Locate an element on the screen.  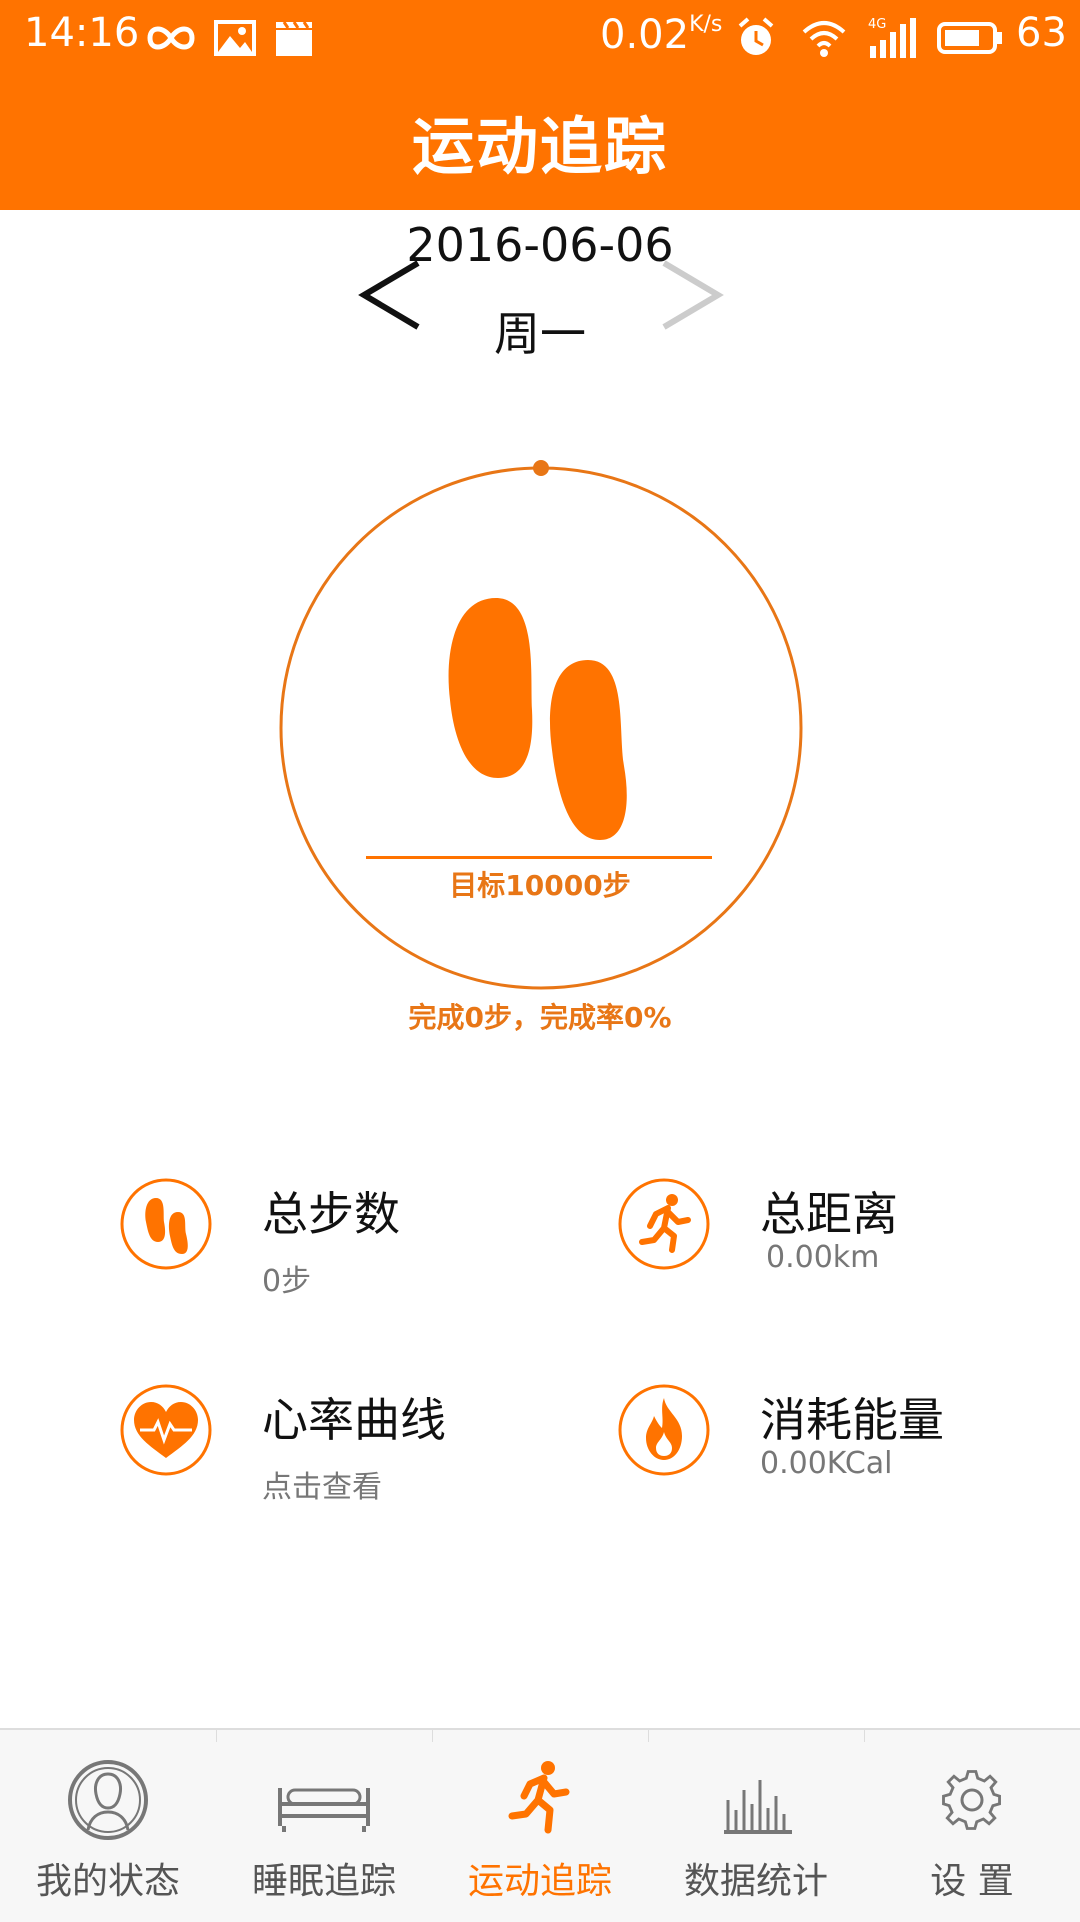
bottom-tab-bar: 我的状态 睡眠追踪 运动追踪 数据统计 设 置 is located at coordinates (540, 1825).